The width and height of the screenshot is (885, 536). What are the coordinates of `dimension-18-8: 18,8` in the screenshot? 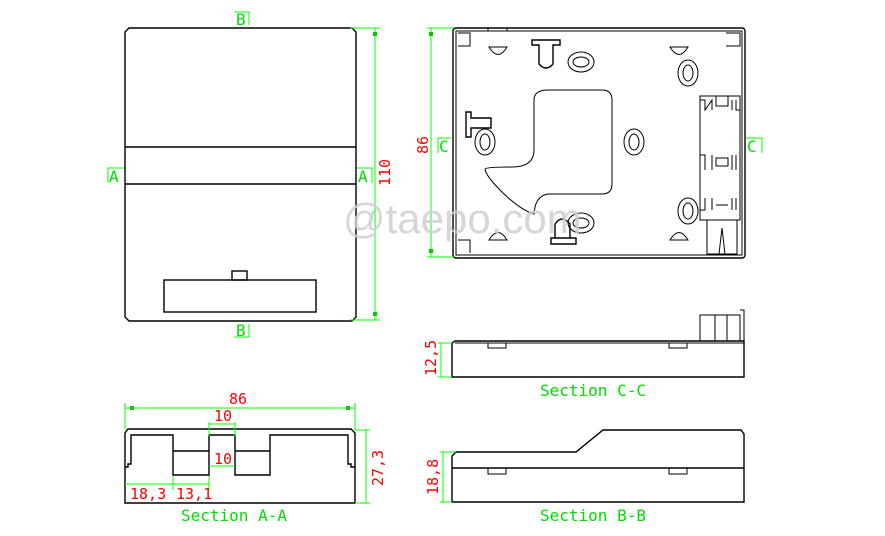 It's located at (440, 477).